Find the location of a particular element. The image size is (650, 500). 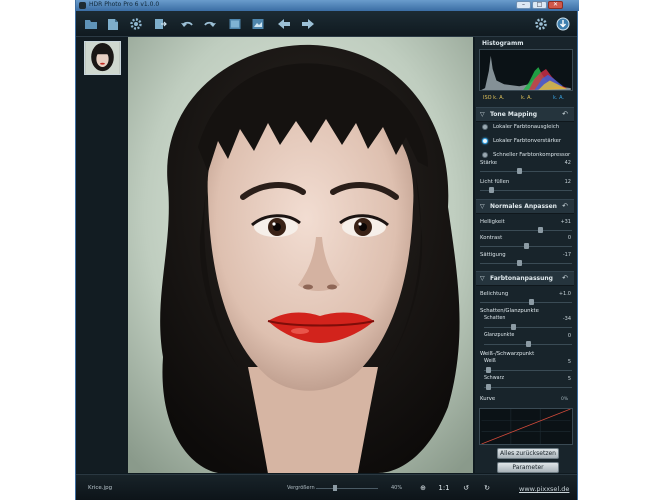

minimize-button: – is located at coordinates (523, 5).